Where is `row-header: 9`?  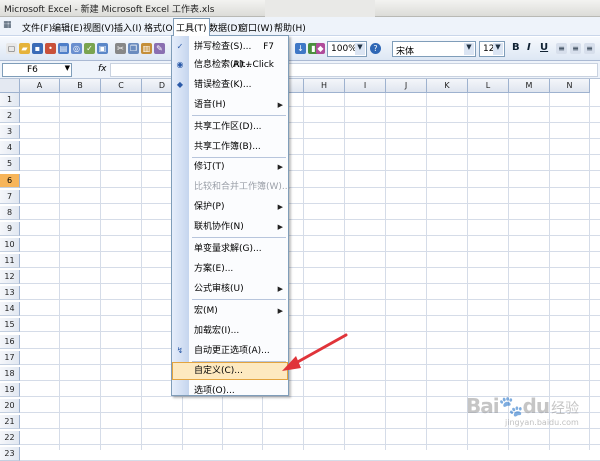
row-header: 9 is located at coordinates (10, 228).